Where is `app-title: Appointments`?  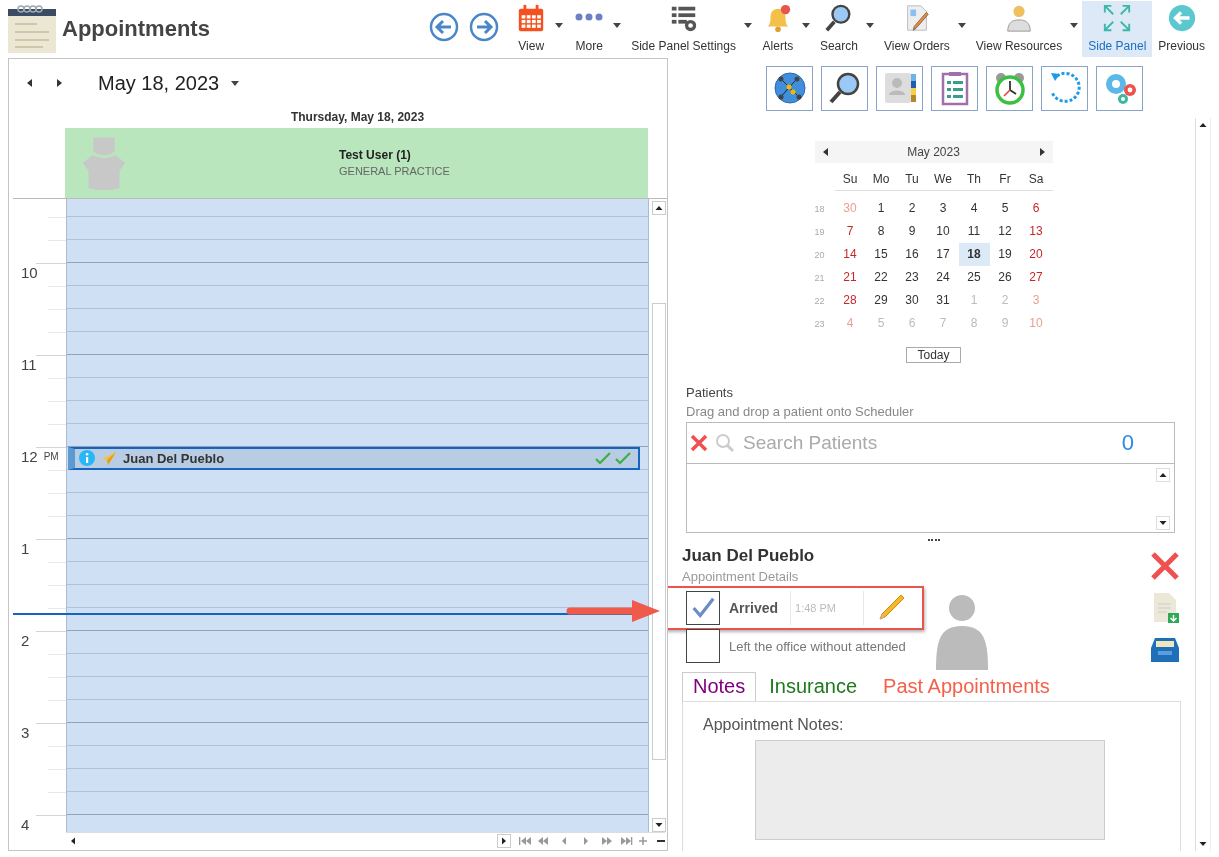
app-title: Appointments is located at coordinates (136, 29).